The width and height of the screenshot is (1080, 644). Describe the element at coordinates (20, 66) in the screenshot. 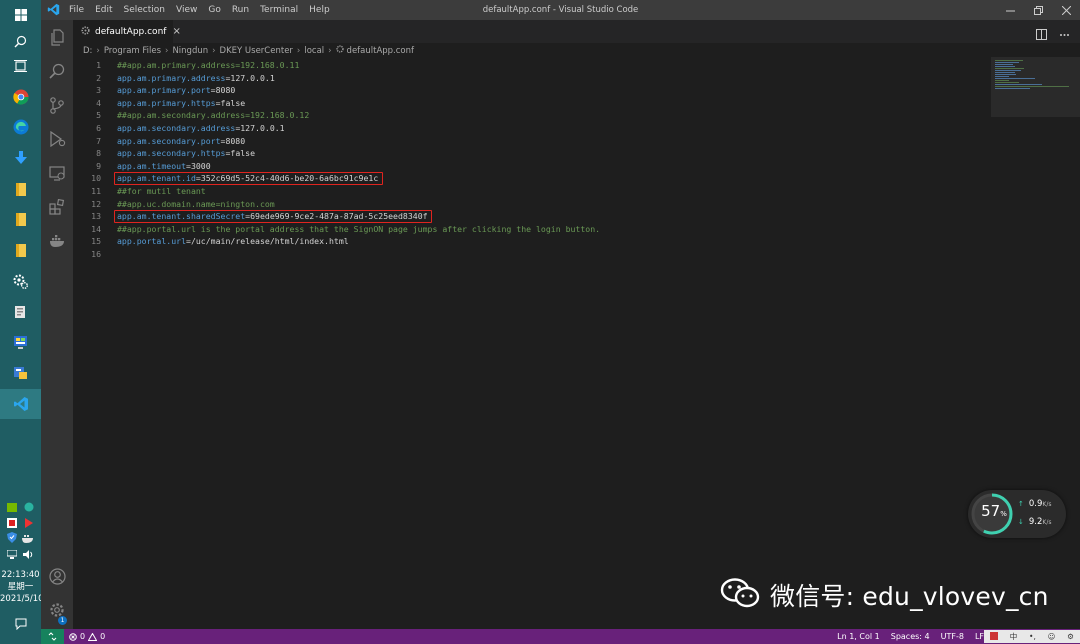

I see `task-view-icon` at that location.